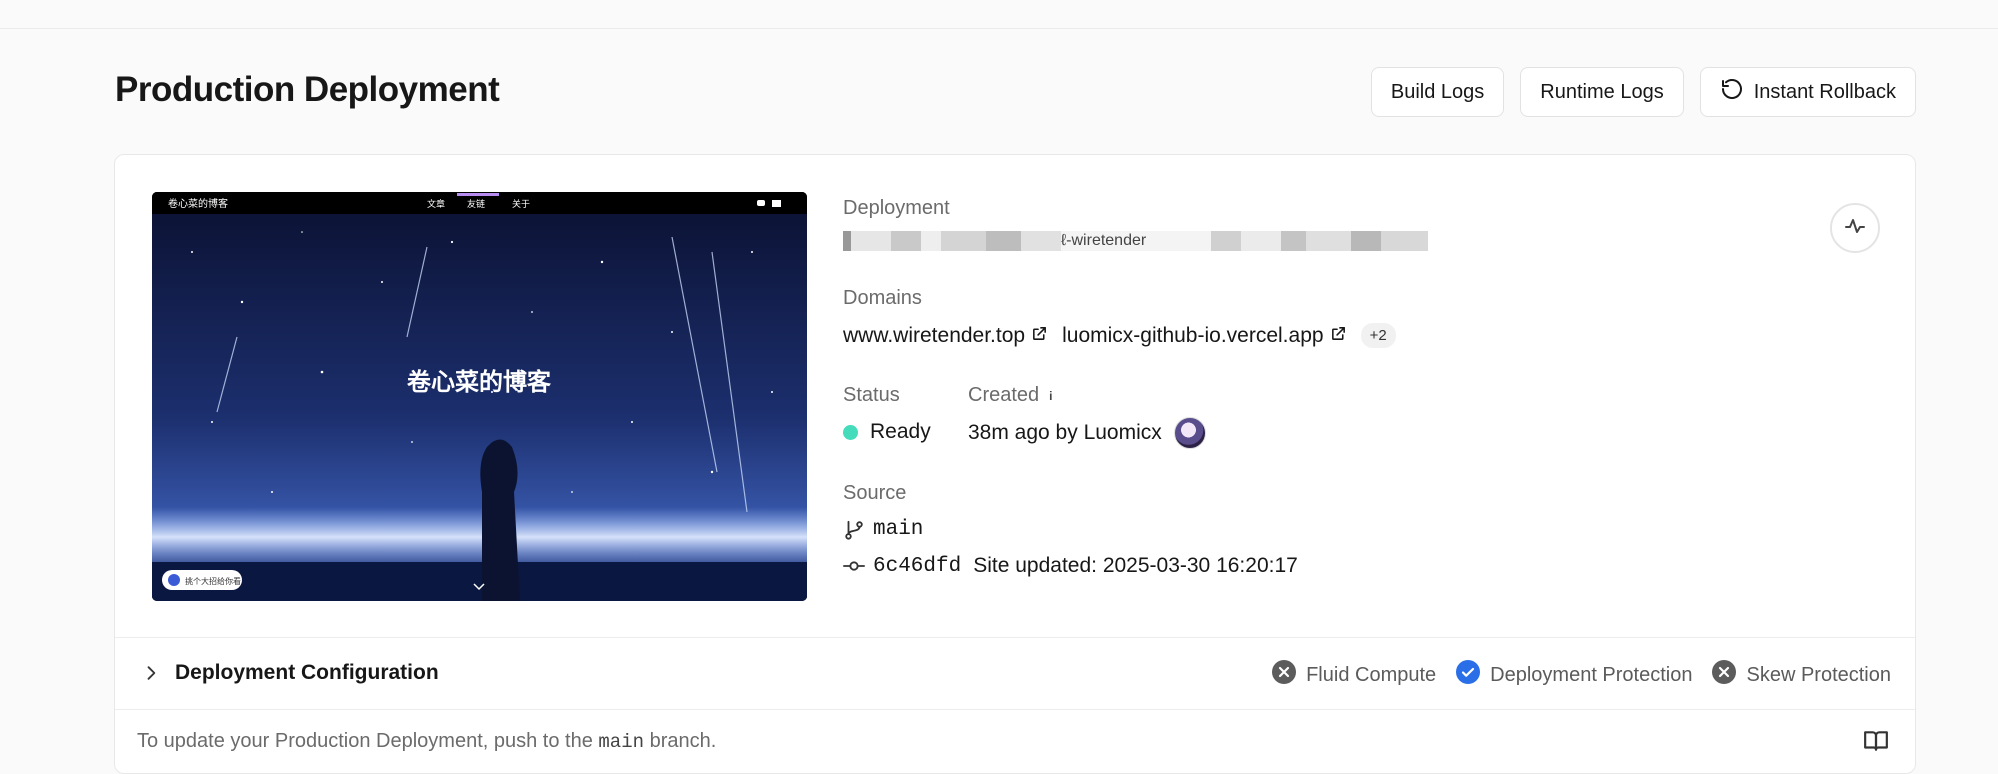  What do you see at coordinates (1818, 674) in the screenshot?
I see `feature-skew-protection-label: Skew Protection` at bounding box center [1818, 674].